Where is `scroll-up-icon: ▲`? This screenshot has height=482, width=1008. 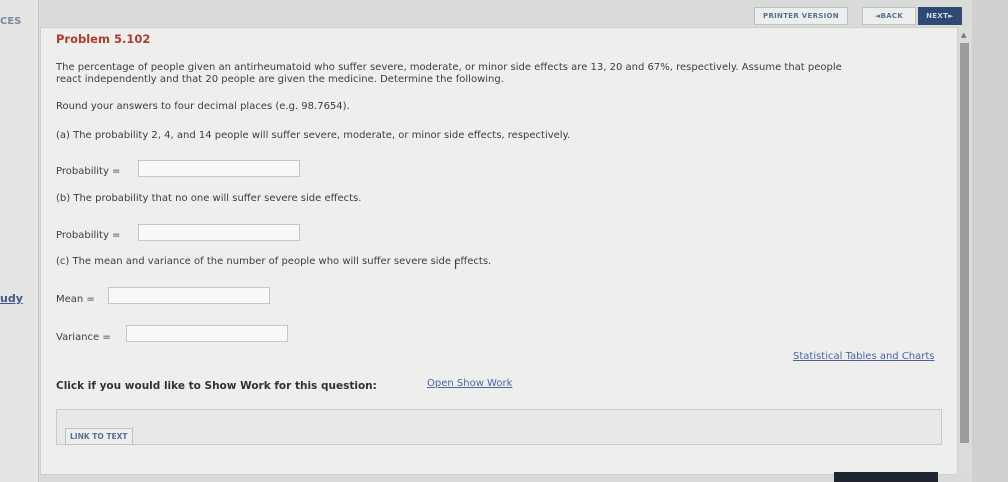 scroll-up-icon: ▲ is located at coordinates (963, 35).